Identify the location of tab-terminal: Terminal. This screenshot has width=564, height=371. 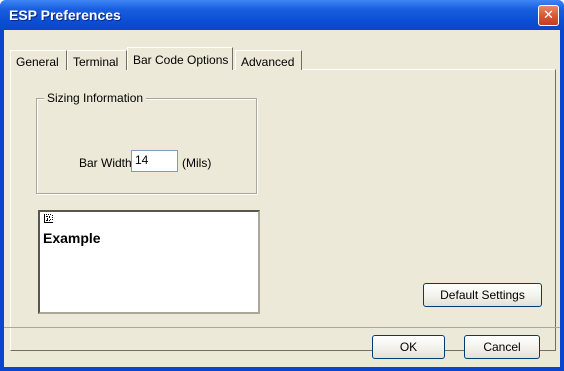
(97, 60).